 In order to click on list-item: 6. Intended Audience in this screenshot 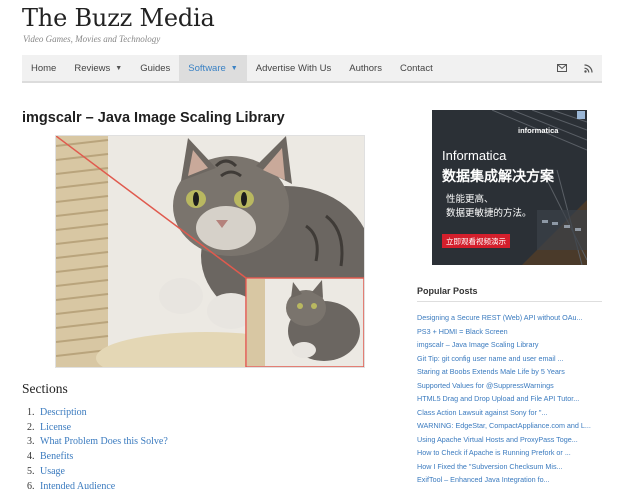, I will do `click(97, 484)`.